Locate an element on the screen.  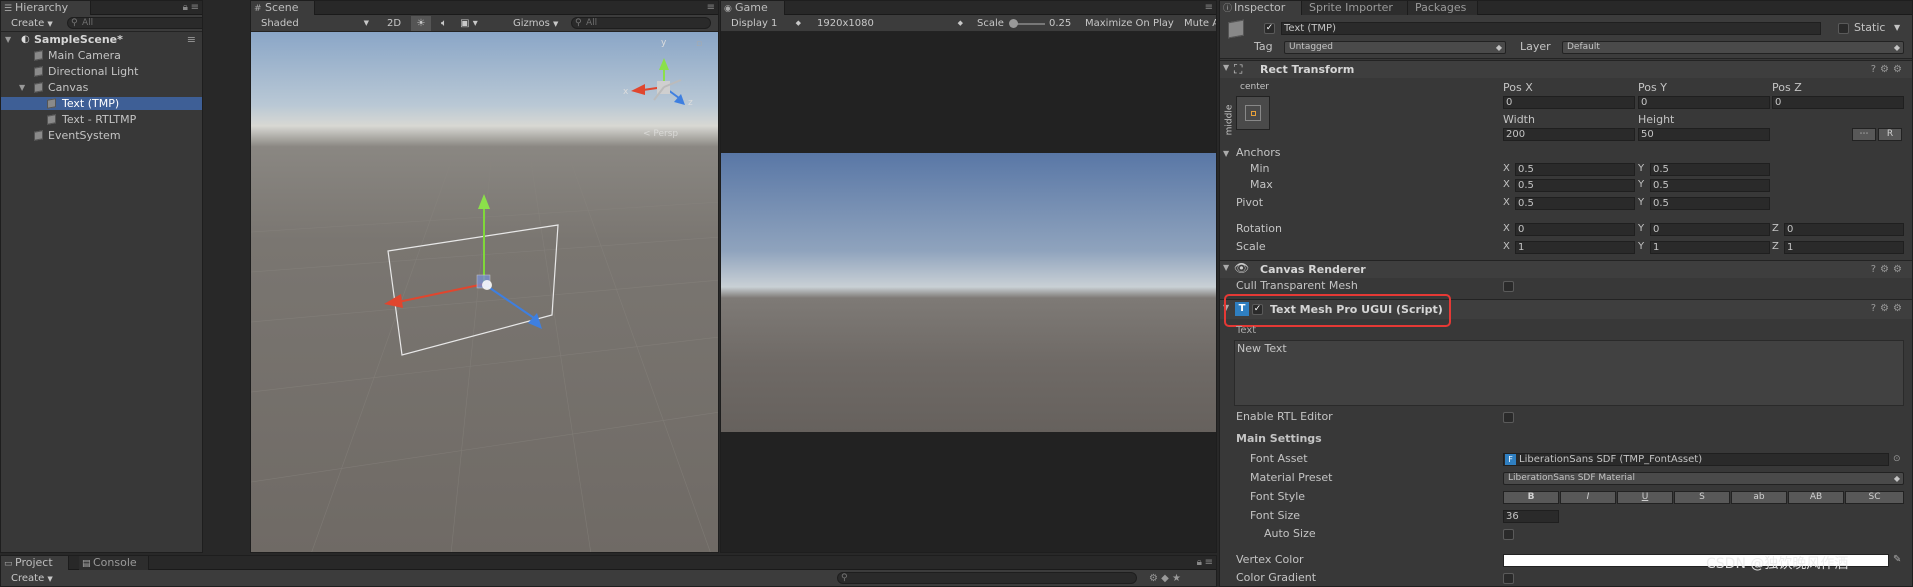
min-y-field: 0.5 is located at coordinates (1710, 169).